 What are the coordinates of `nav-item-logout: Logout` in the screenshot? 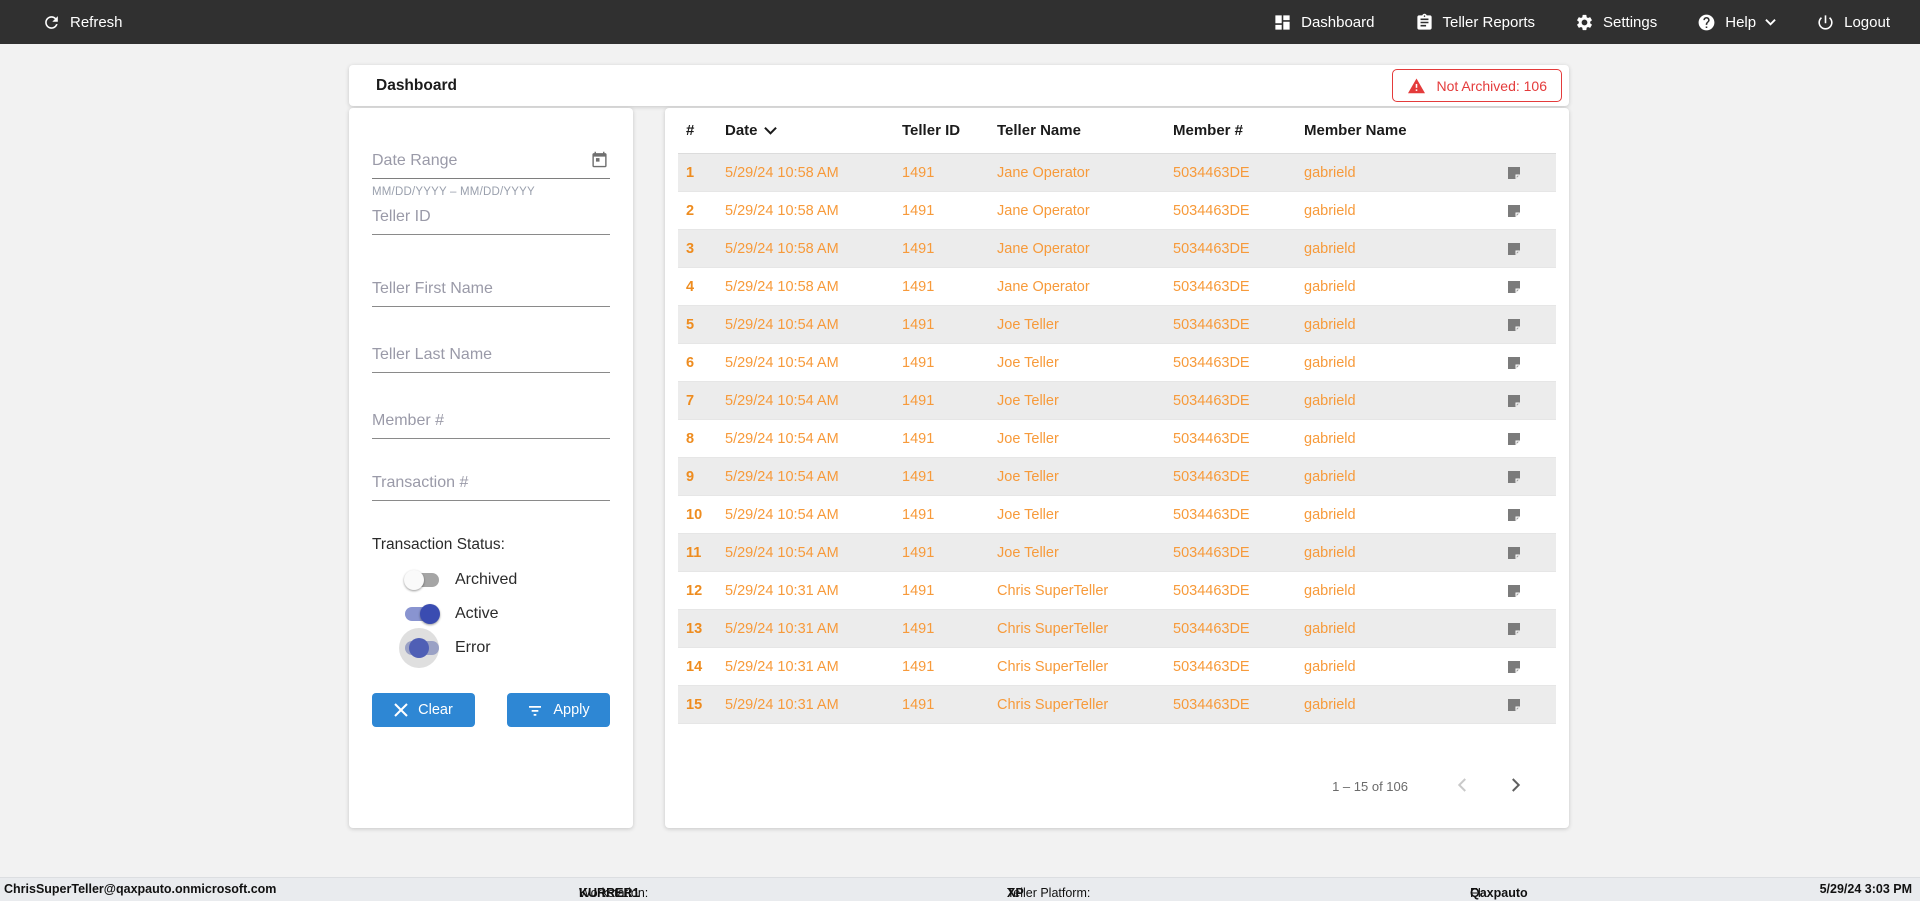 It's located at (1853, 22).